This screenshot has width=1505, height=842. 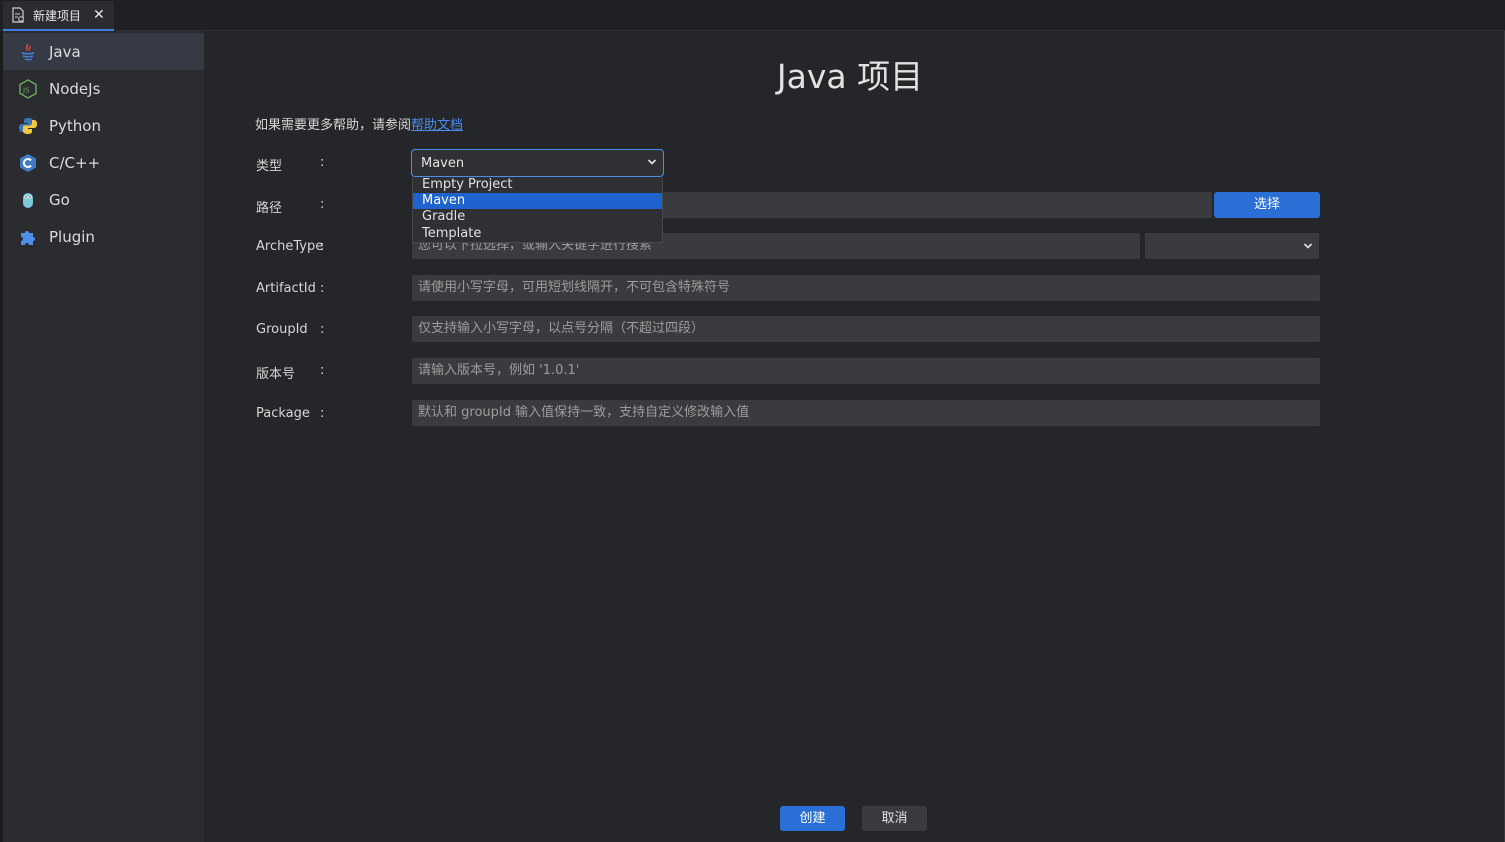 What do you see at coordinates (322, 162) in the screenshot?
I see `type-colon: :` at bounding box center [322, 162].